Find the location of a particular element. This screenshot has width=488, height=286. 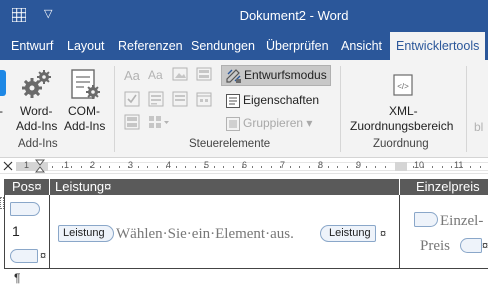

tab-entwurf: Entwurf is located at coordinates (32, 46).